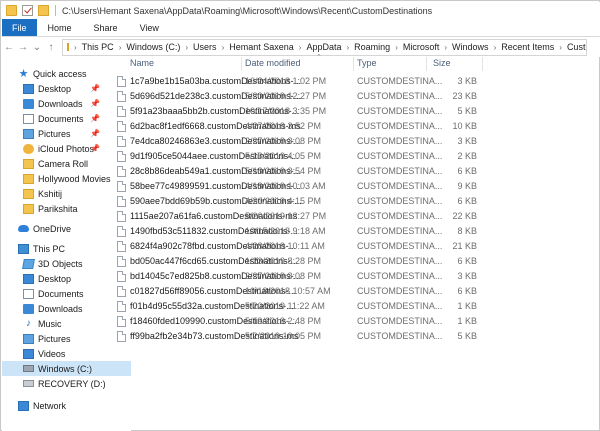  Describe the element at coordinates (285, 186) in the screenshot. I see `file-date: 4/18/2019 10:03 AM` at that location.